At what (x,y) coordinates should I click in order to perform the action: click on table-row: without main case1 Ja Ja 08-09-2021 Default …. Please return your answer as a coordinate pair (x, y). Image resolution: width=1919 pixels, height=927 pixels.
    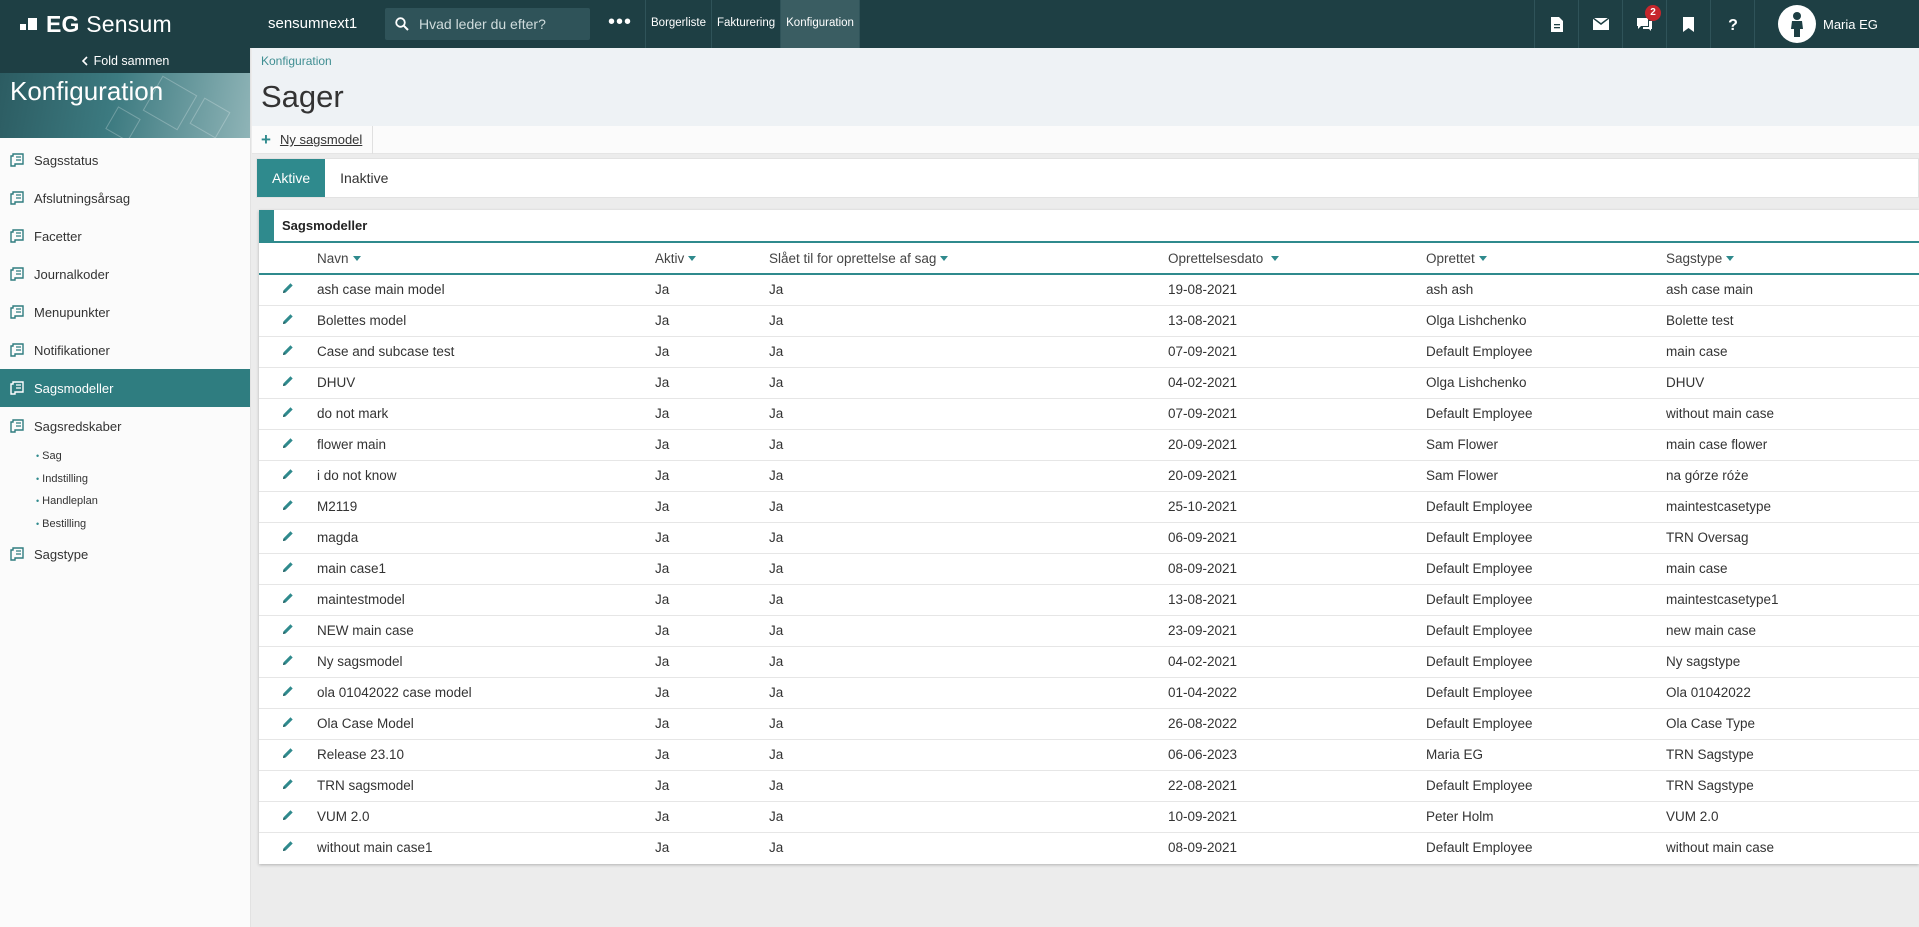
    Looking at the image, I should click on (1089, 847).